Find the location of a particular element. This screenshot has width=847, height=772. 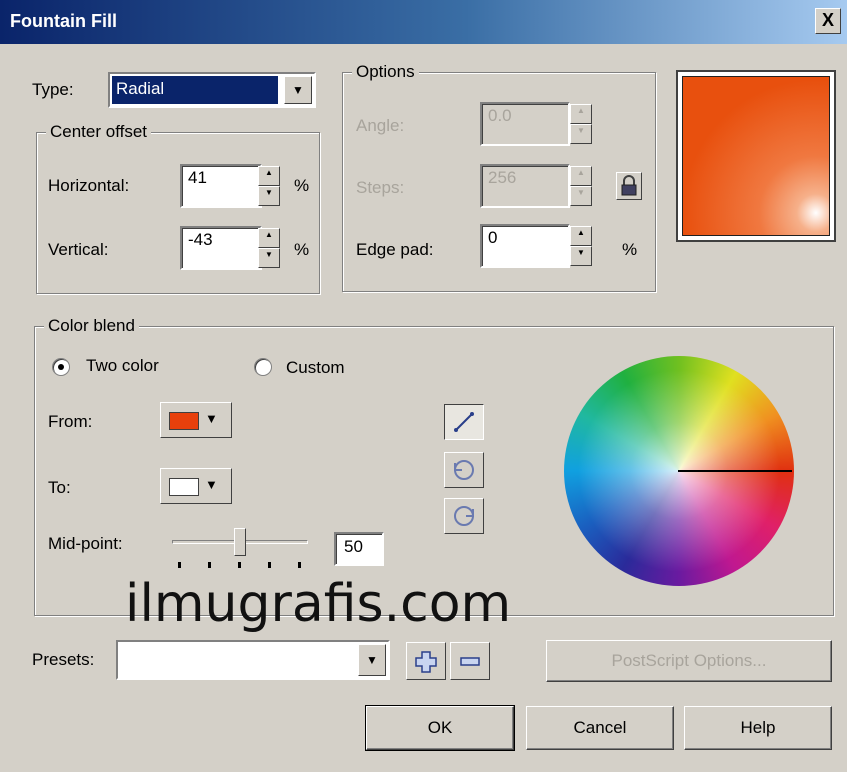

counterclockwise-icon is located at coordinates (464, 470).